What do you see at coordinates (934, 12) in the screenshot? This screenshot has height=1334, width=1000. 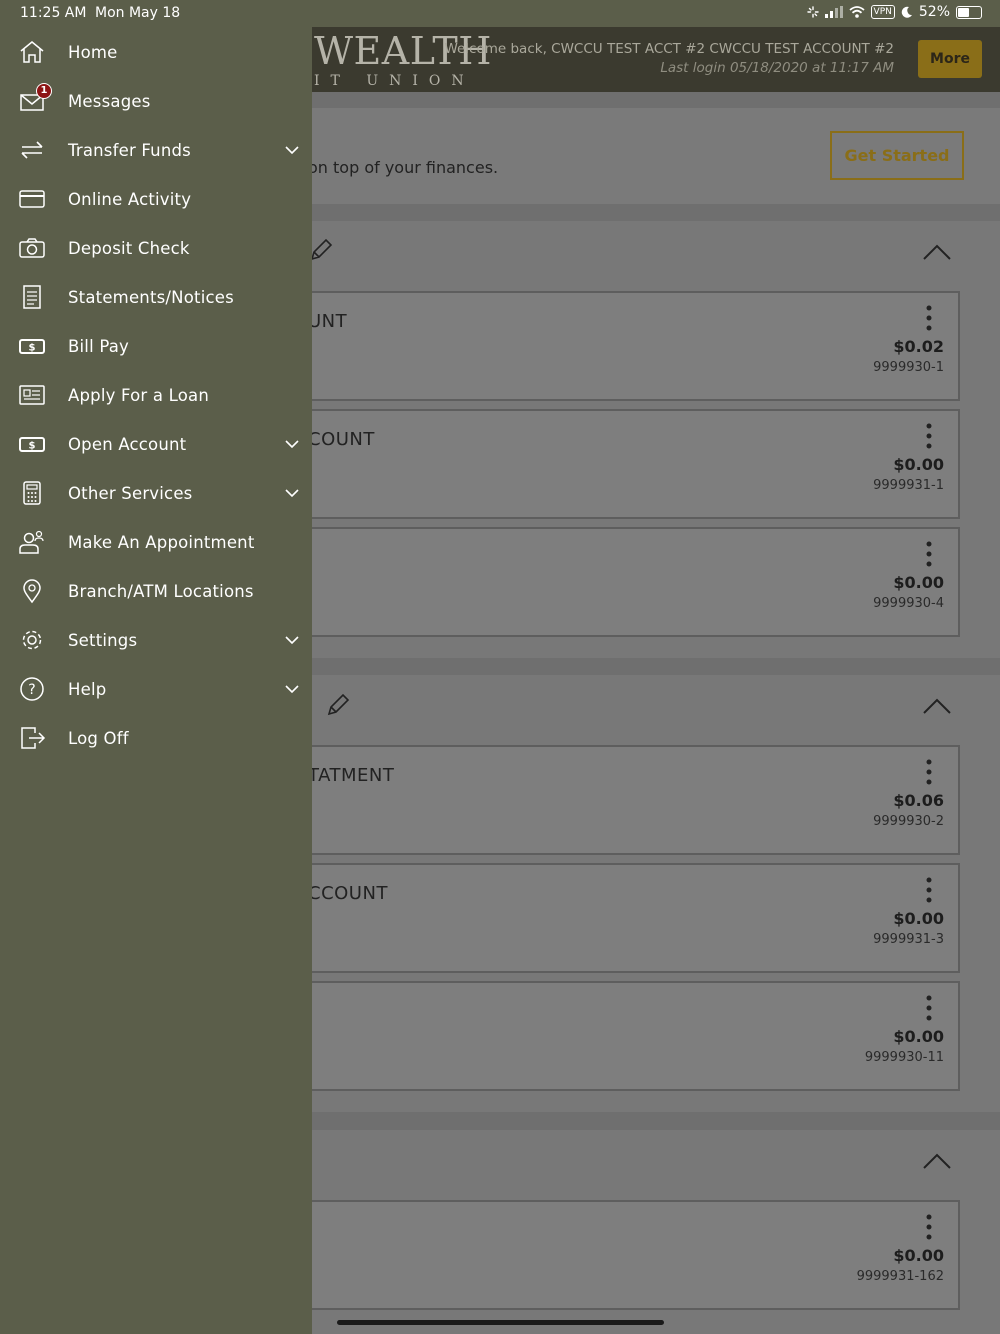 I see `battery-percent: 52%` at bounding box center [934, 12].